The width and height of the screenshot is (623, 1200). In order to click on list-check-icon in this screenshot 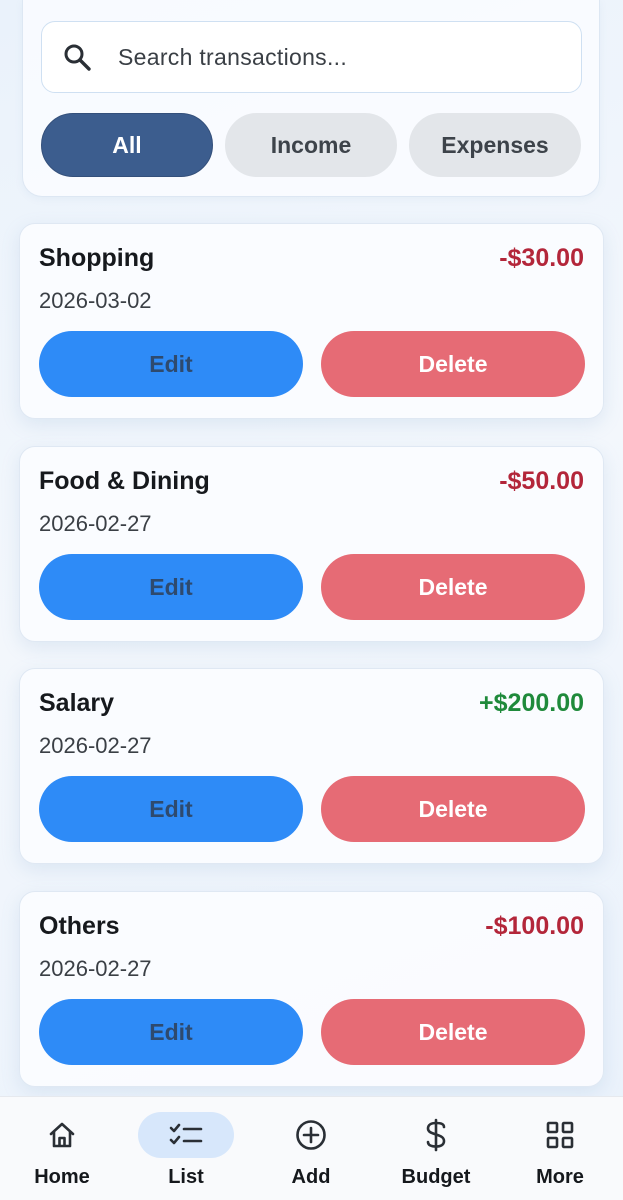, I will do `click(186, 1135)`.